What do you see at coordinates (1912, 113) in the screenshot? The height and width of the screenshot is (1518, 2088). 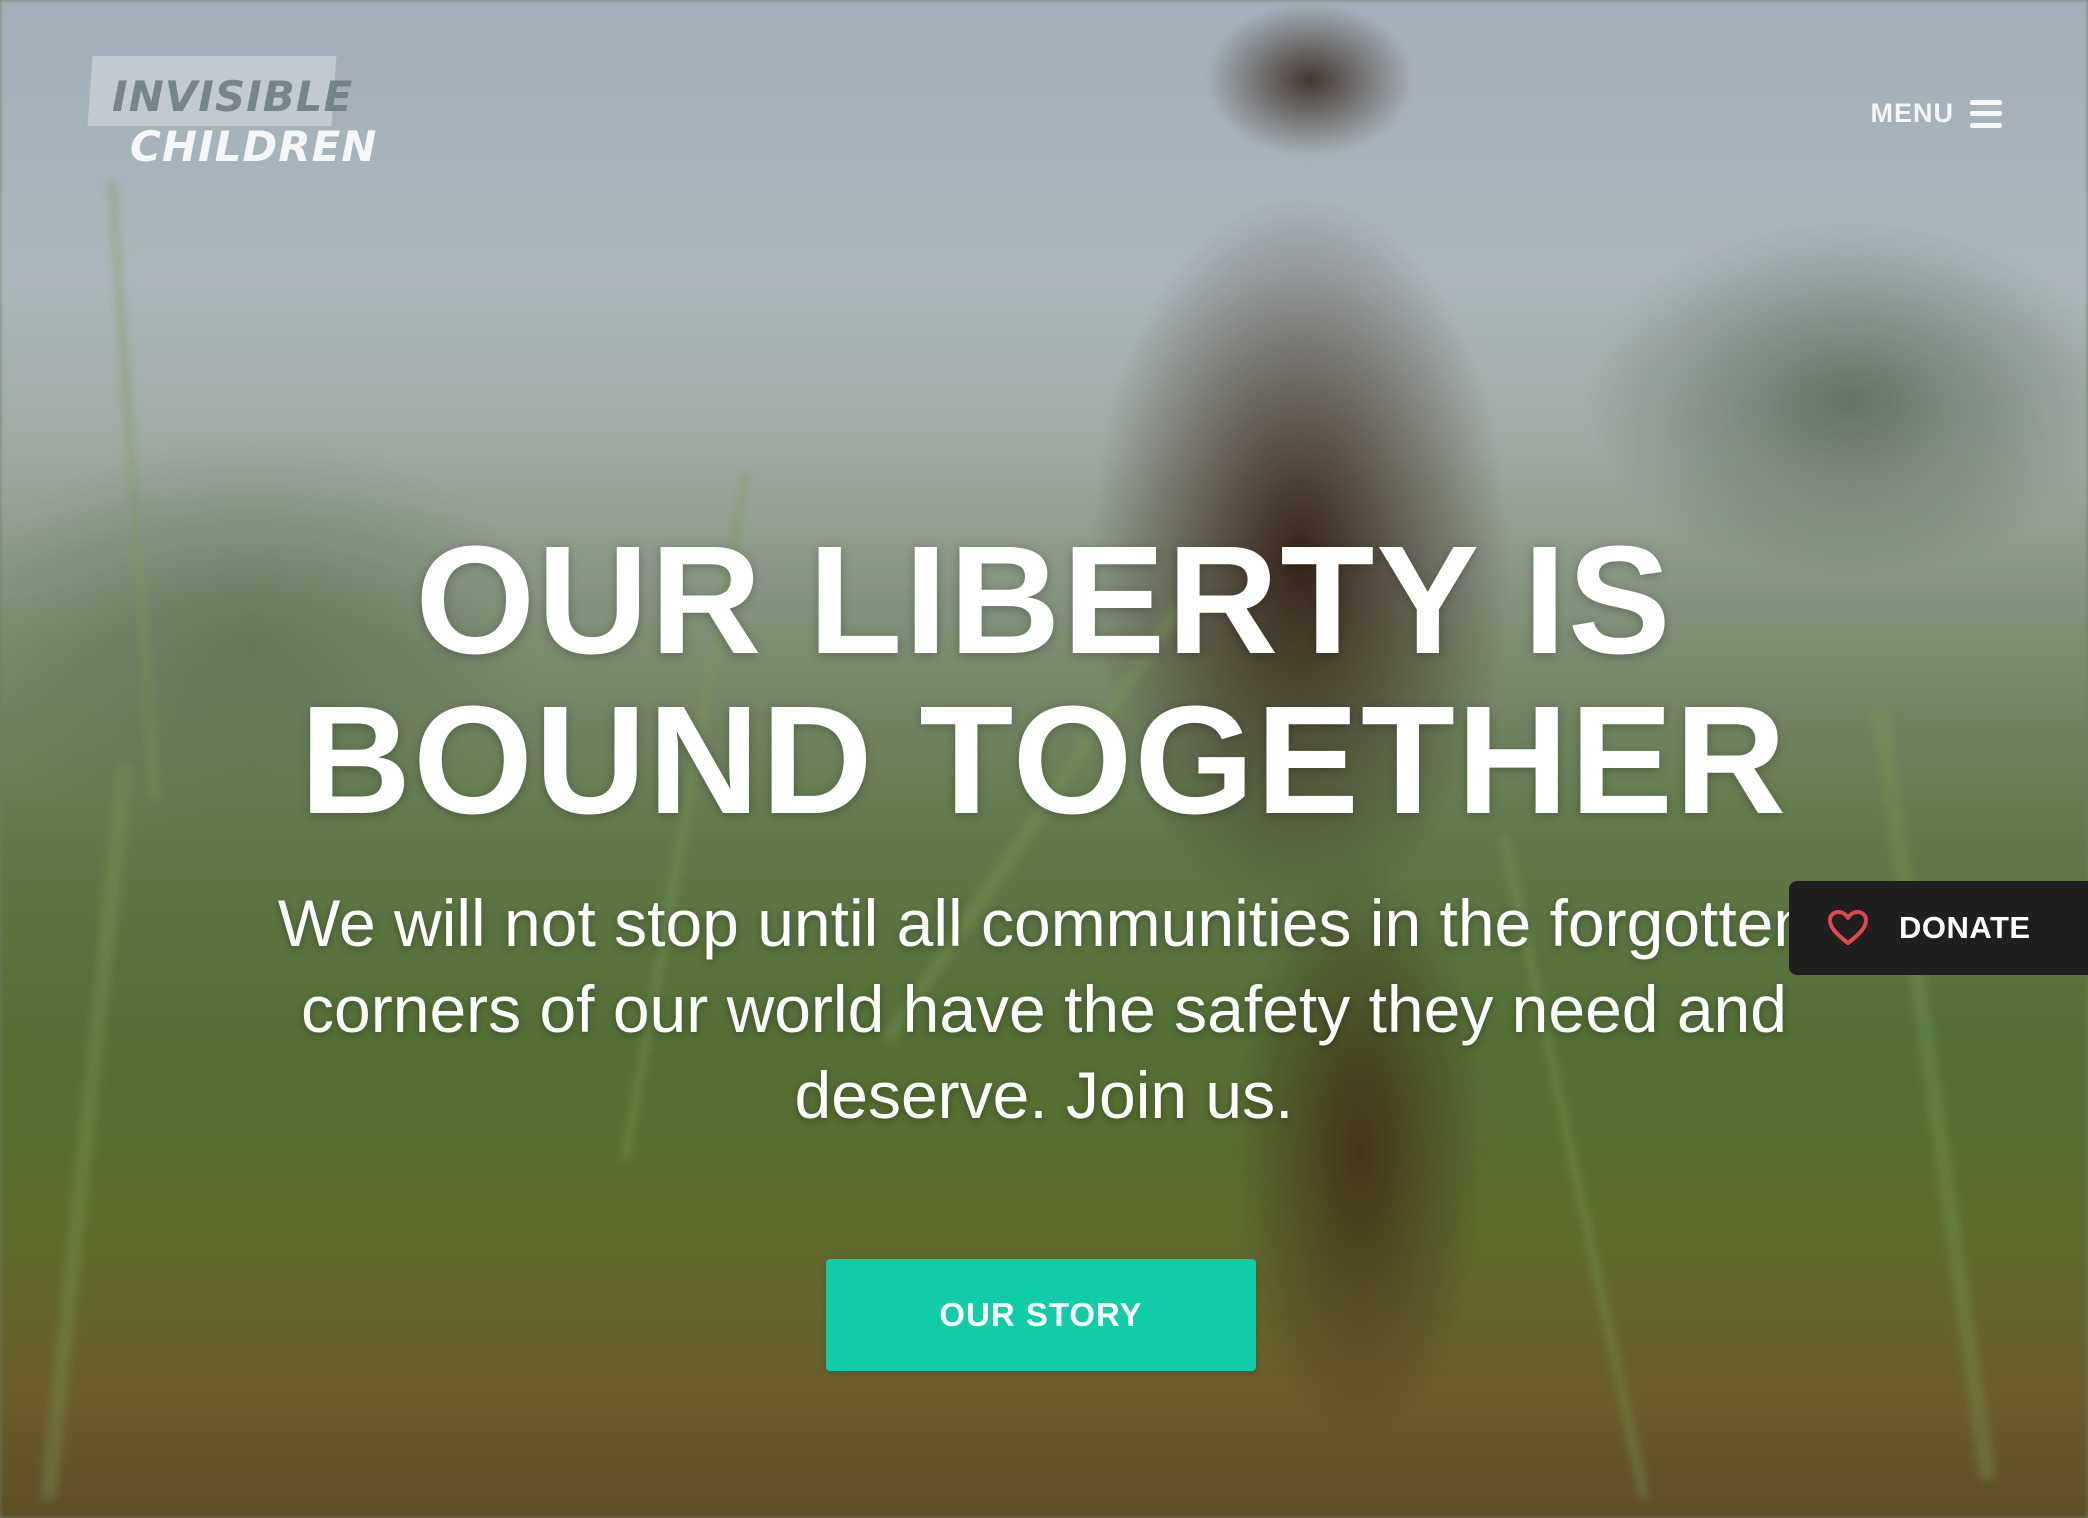 I see `menu-label: MENU` at bounding box center [1912, 113].